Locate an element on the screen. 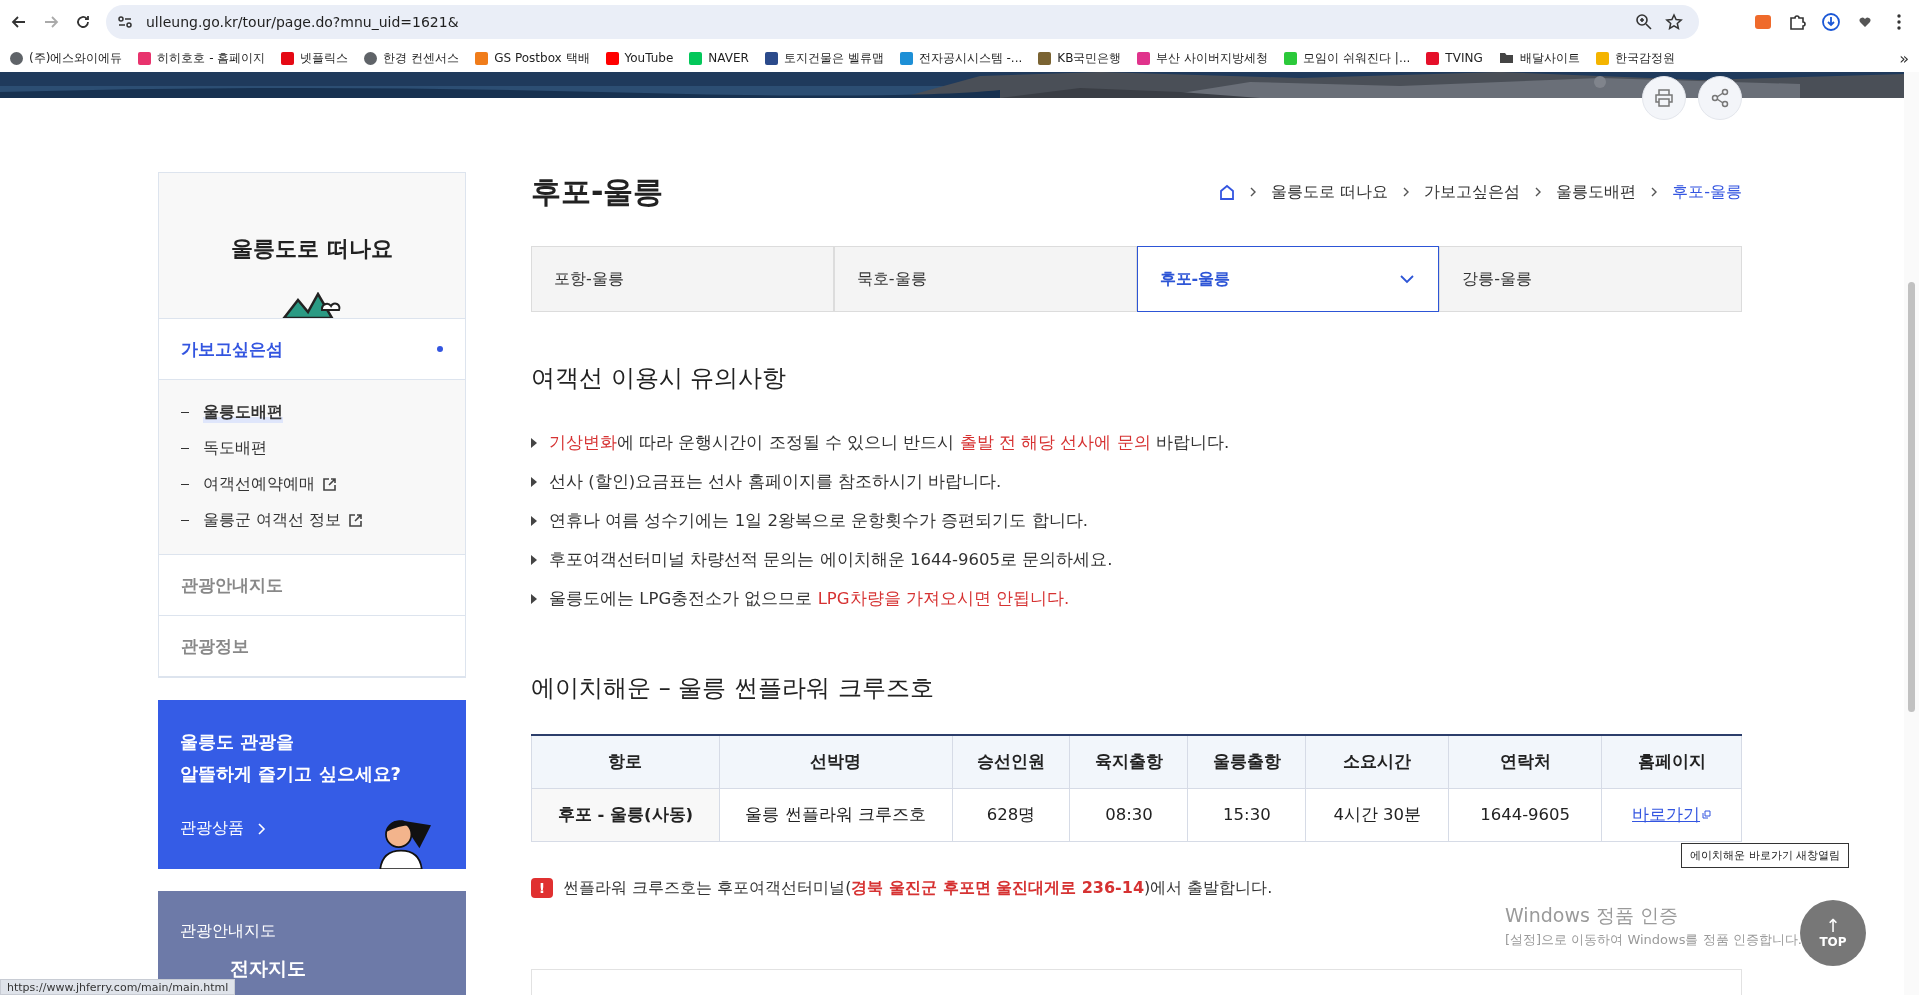 This screenshot has height=995, width=1919. table-cell: 08:30 is located at coordinates (1129, 814).